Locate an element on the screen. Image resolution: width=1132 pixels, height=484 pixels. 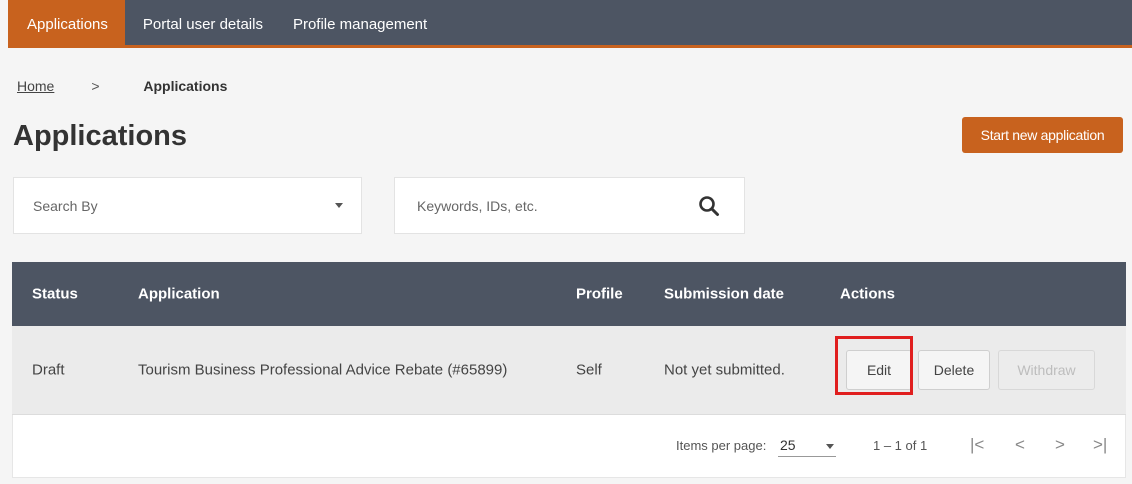
edit-button: Edit is located at coordinates (879, 370).